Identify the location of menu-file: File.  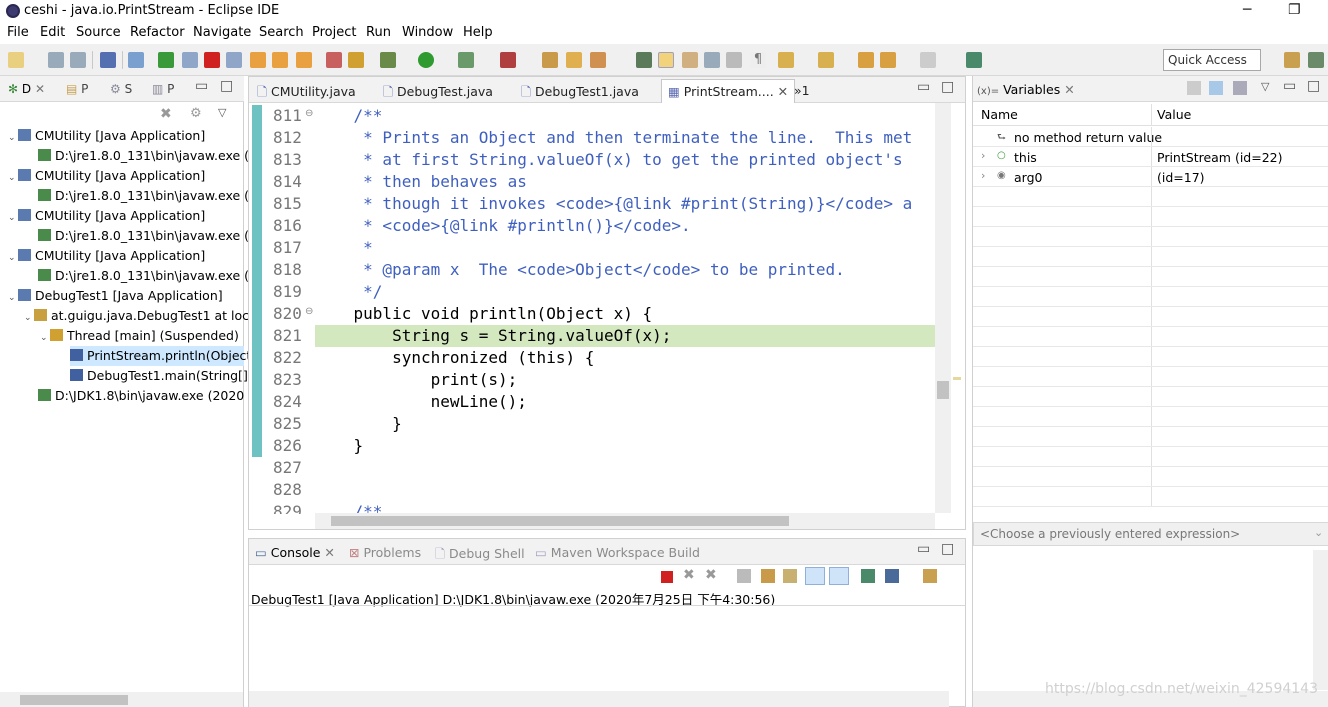
(18, 32).